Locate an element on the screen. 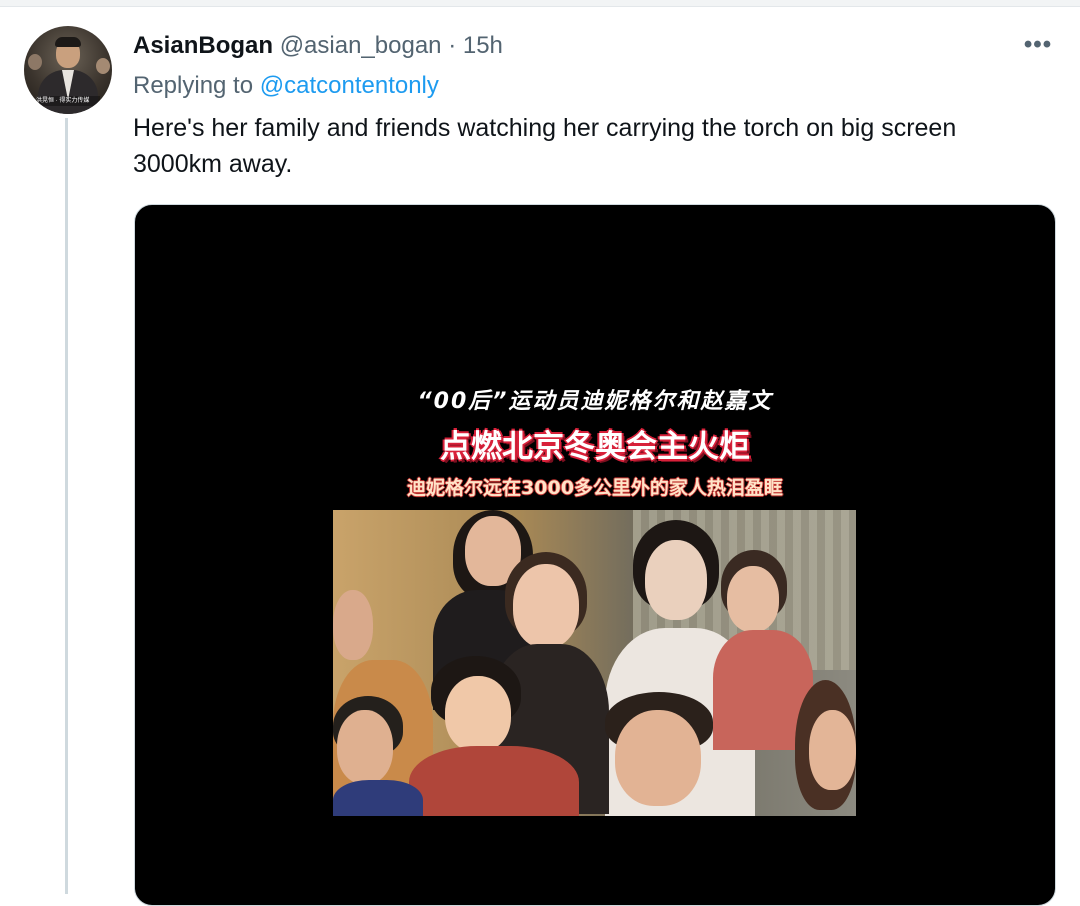  timestamp: 15h is located at coordinates (483, 45).